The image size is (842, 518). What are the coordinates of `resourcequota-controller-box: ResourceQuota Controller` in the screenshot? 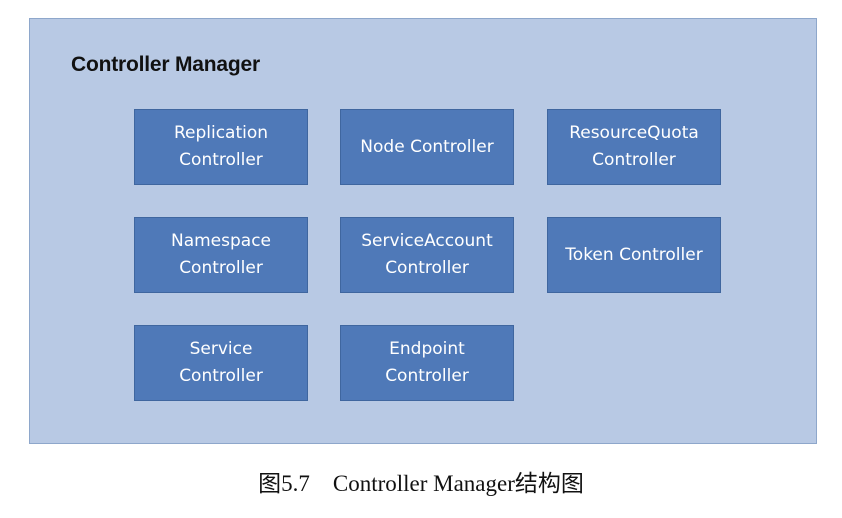 It's located at (634, 147).